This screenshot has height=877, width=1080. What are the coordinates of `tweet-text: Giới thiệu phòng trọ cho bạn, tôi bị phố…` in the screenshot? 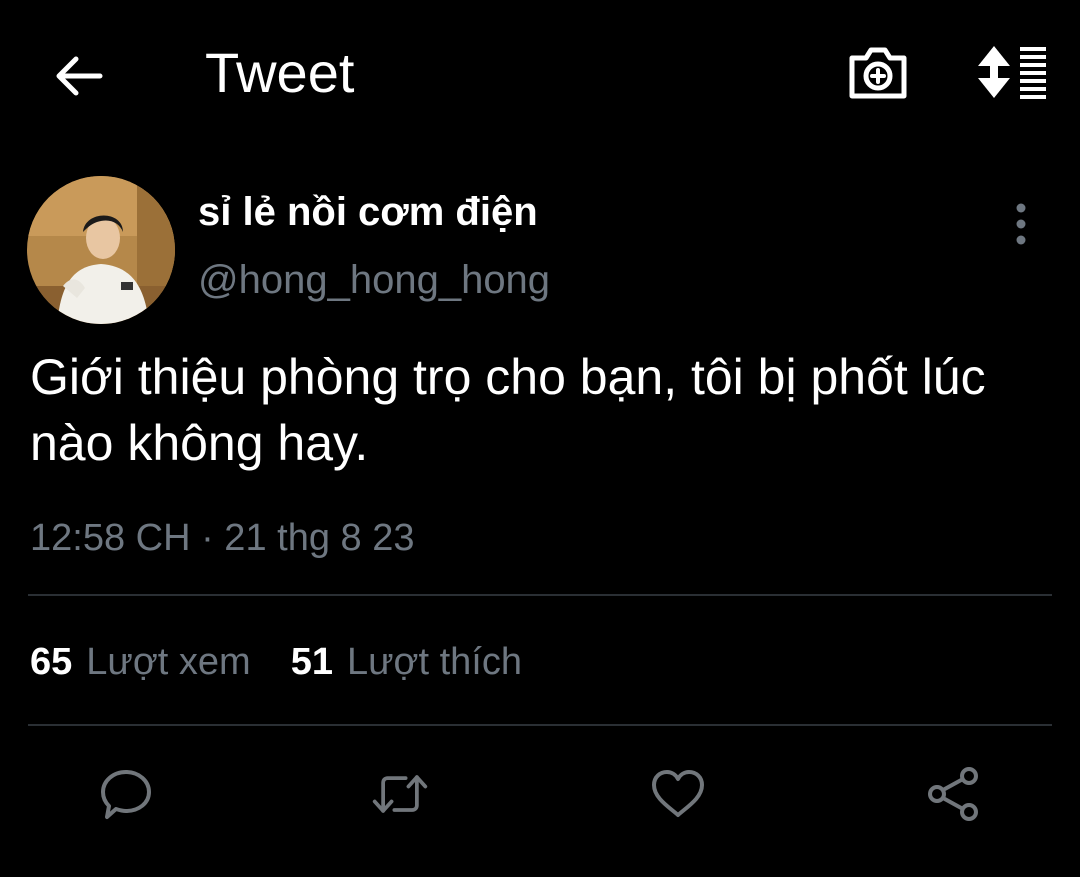 It's located at (508, 410).